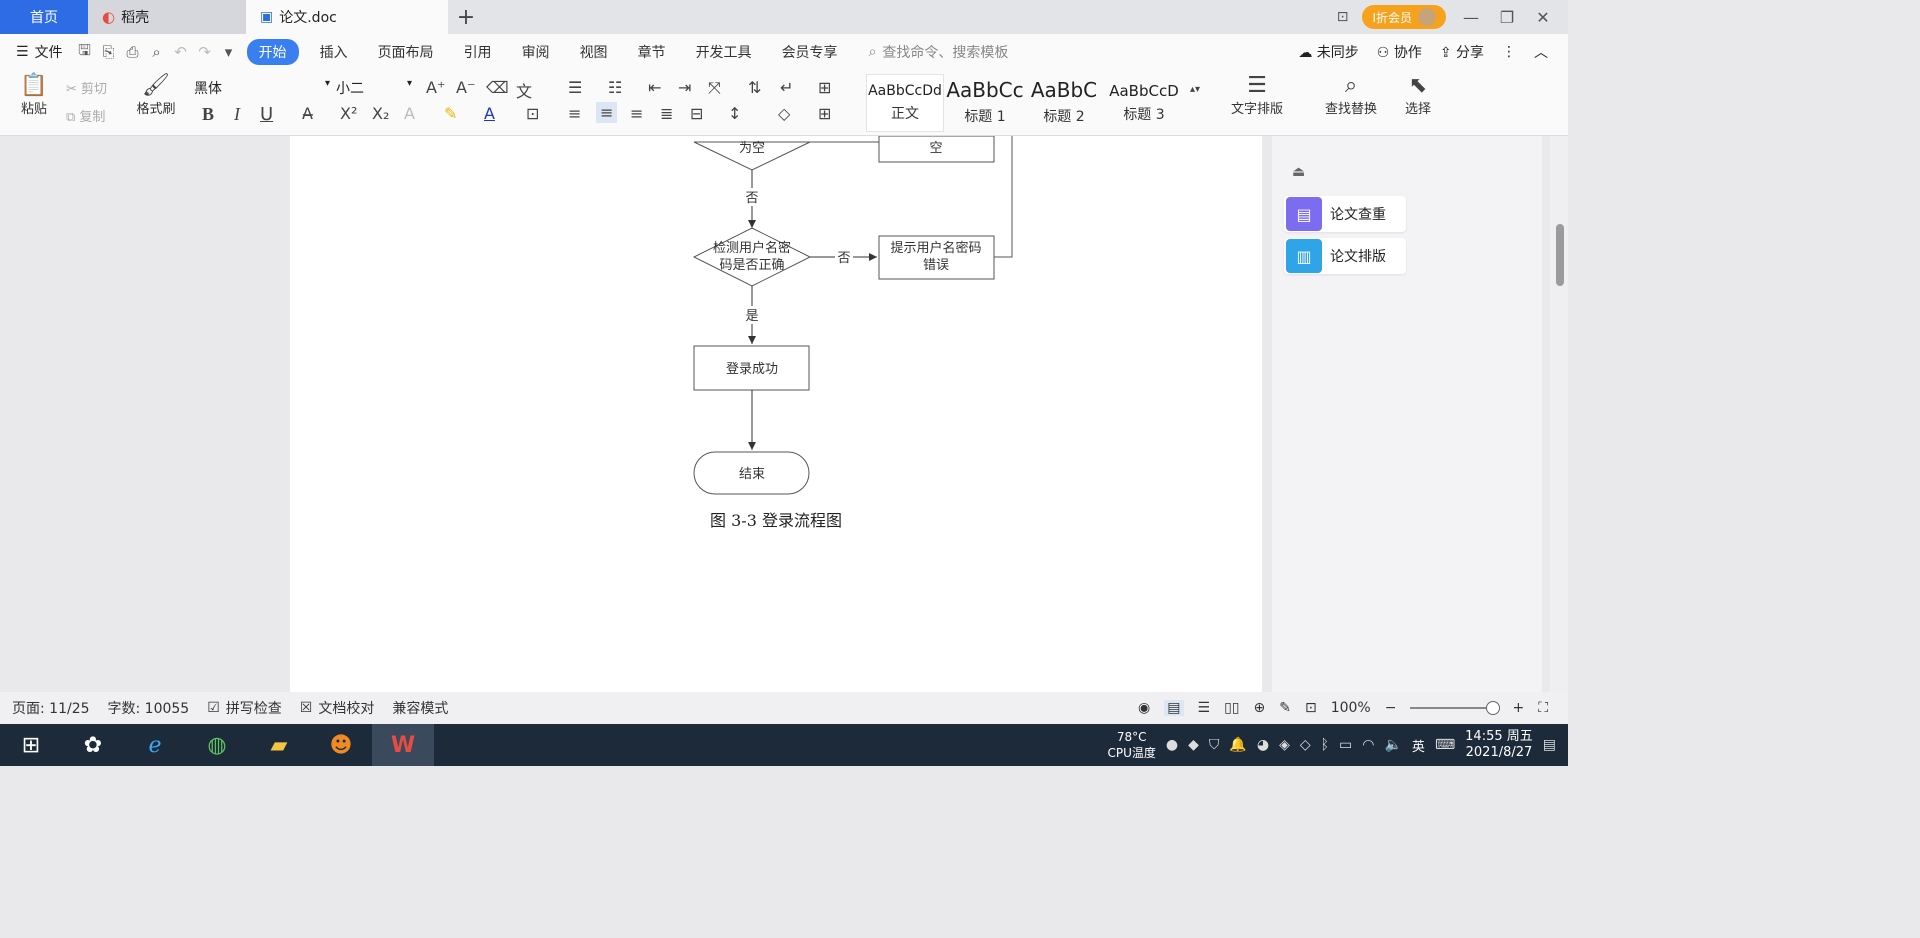 The width and height of the screenshot is (1920, 938). I want to click on font-shrink-icon: A⁻, so click(465, 87).